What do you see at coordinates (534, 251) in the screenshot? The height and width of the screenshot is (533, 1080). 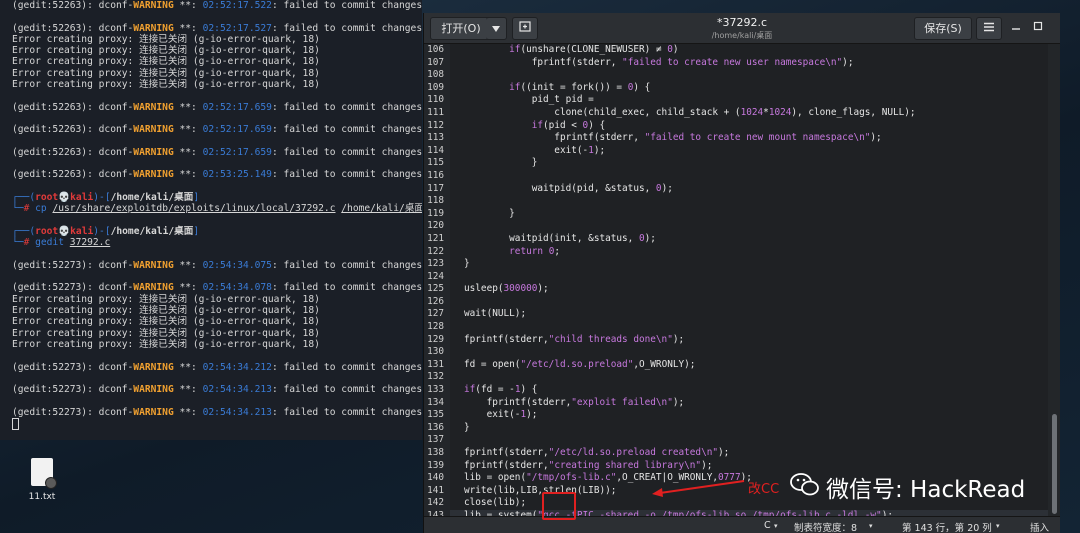 I see `code-text: return 0;` at bounding box center [534, 251].